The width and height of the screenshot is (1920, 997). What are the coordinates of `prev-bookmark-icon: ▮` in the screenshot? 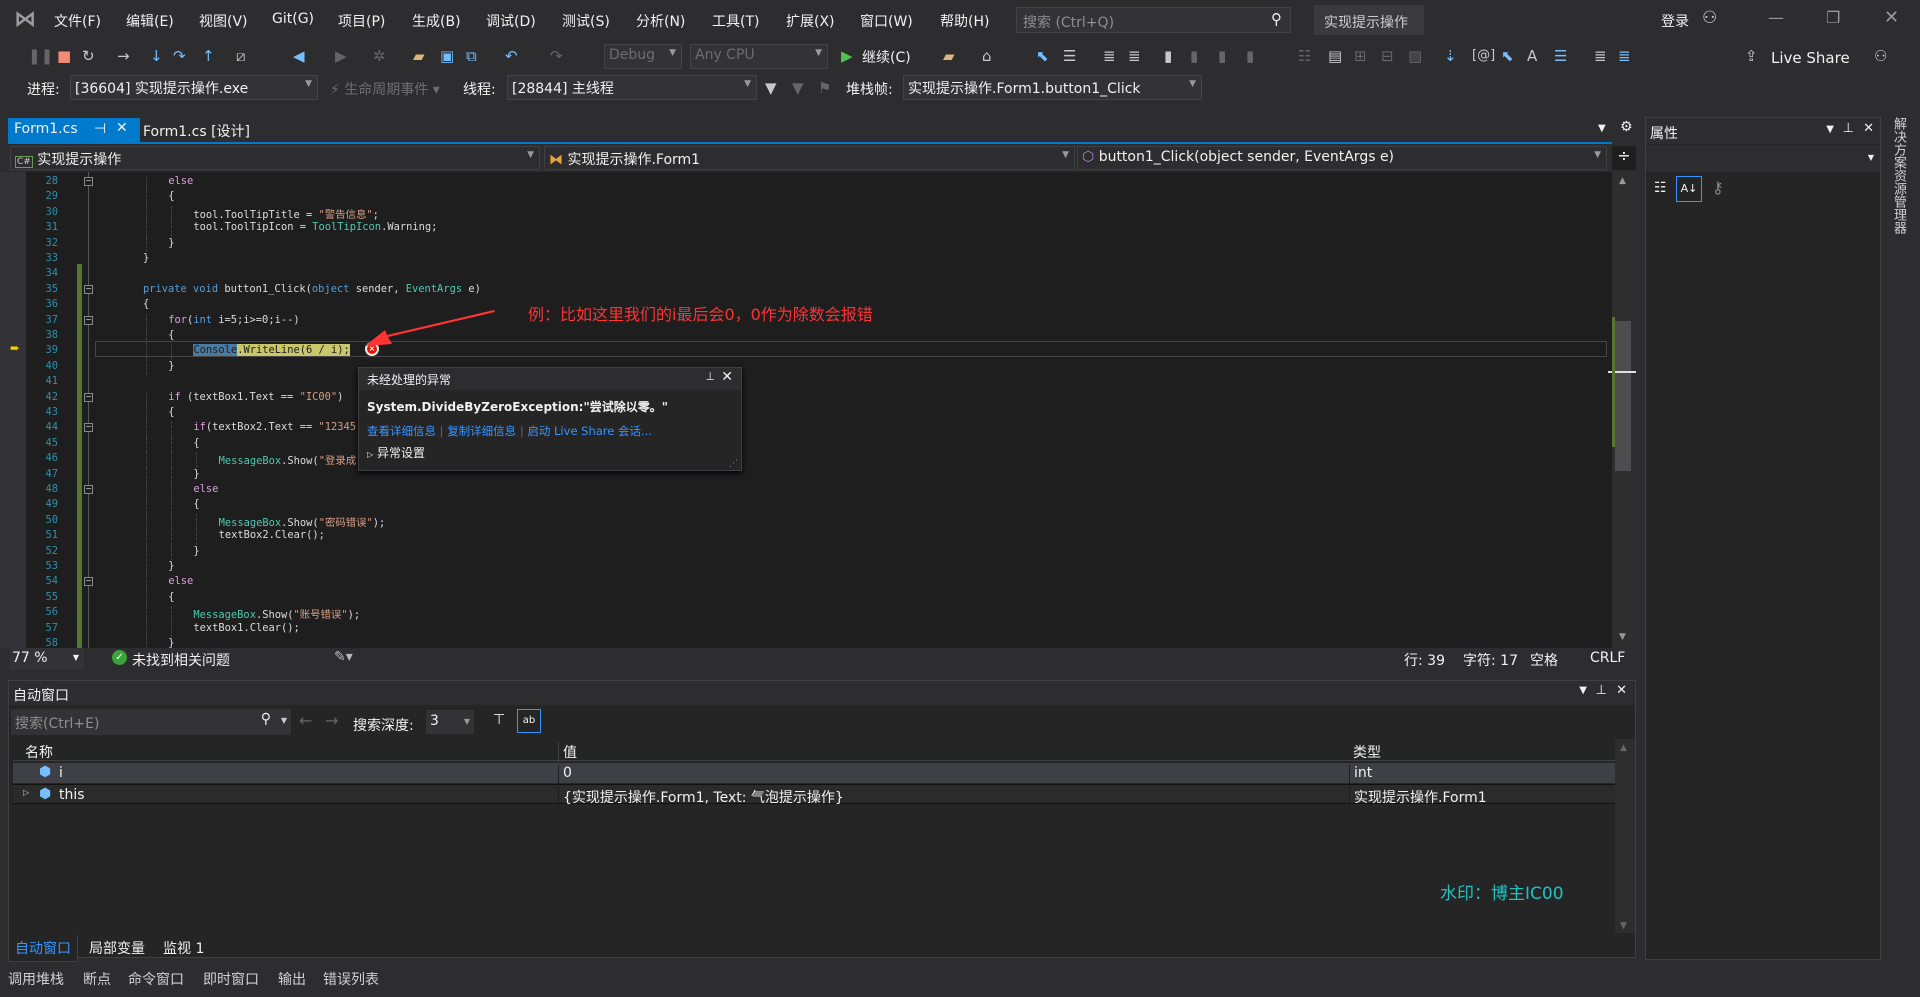 It's located at (1194, 56).